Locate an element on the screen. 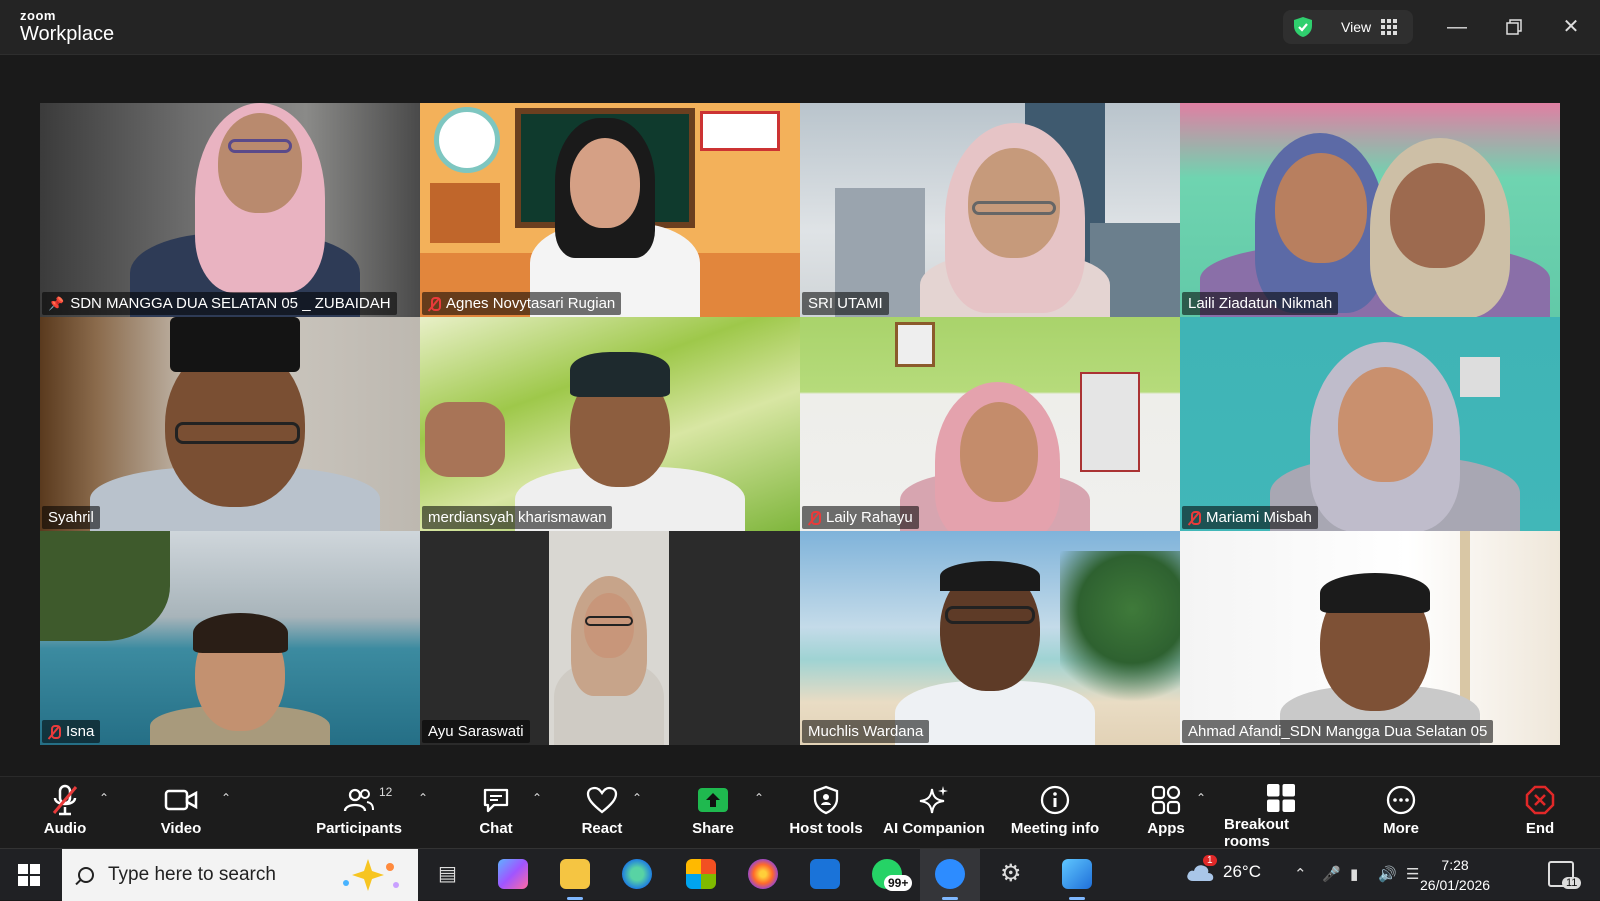  participant-name-text: Mariami Misbah is located at coordinates (1259, 517).